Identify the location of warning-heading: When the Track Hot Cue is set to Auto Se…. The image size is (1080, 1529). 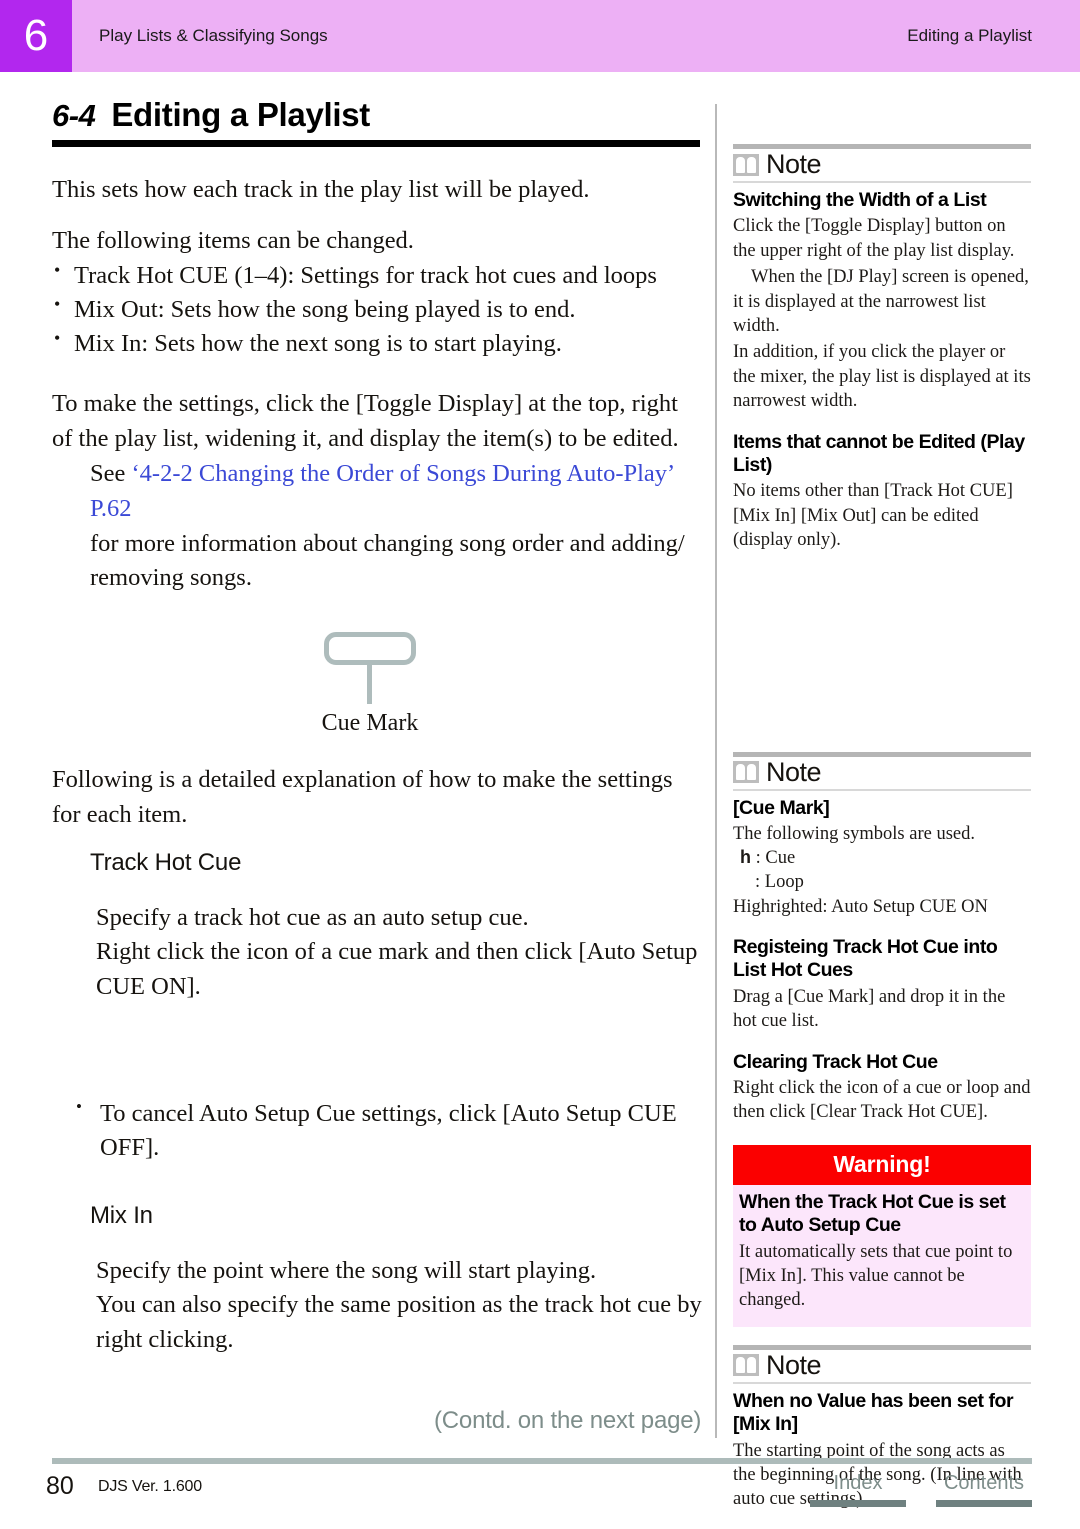
(872, 1213).